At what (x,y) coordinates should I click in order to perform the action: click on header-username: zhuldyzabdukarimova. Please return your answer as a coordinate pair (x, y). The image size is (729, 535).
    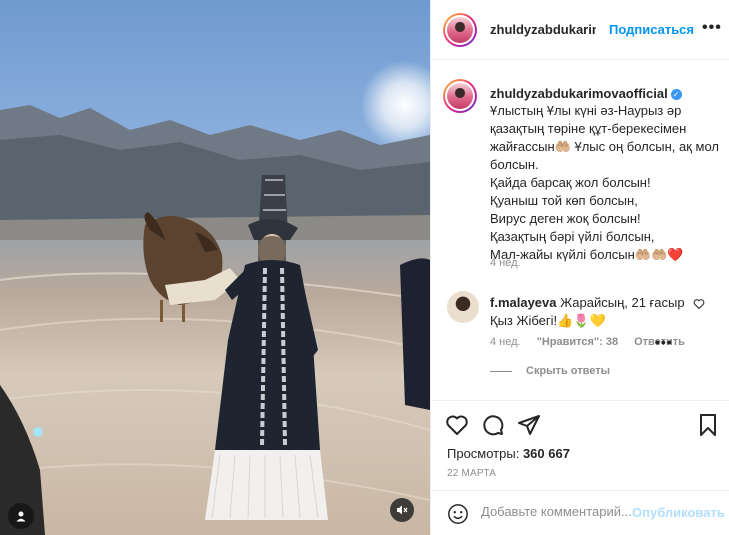
    Looking at the image, I should click on (543, 29).